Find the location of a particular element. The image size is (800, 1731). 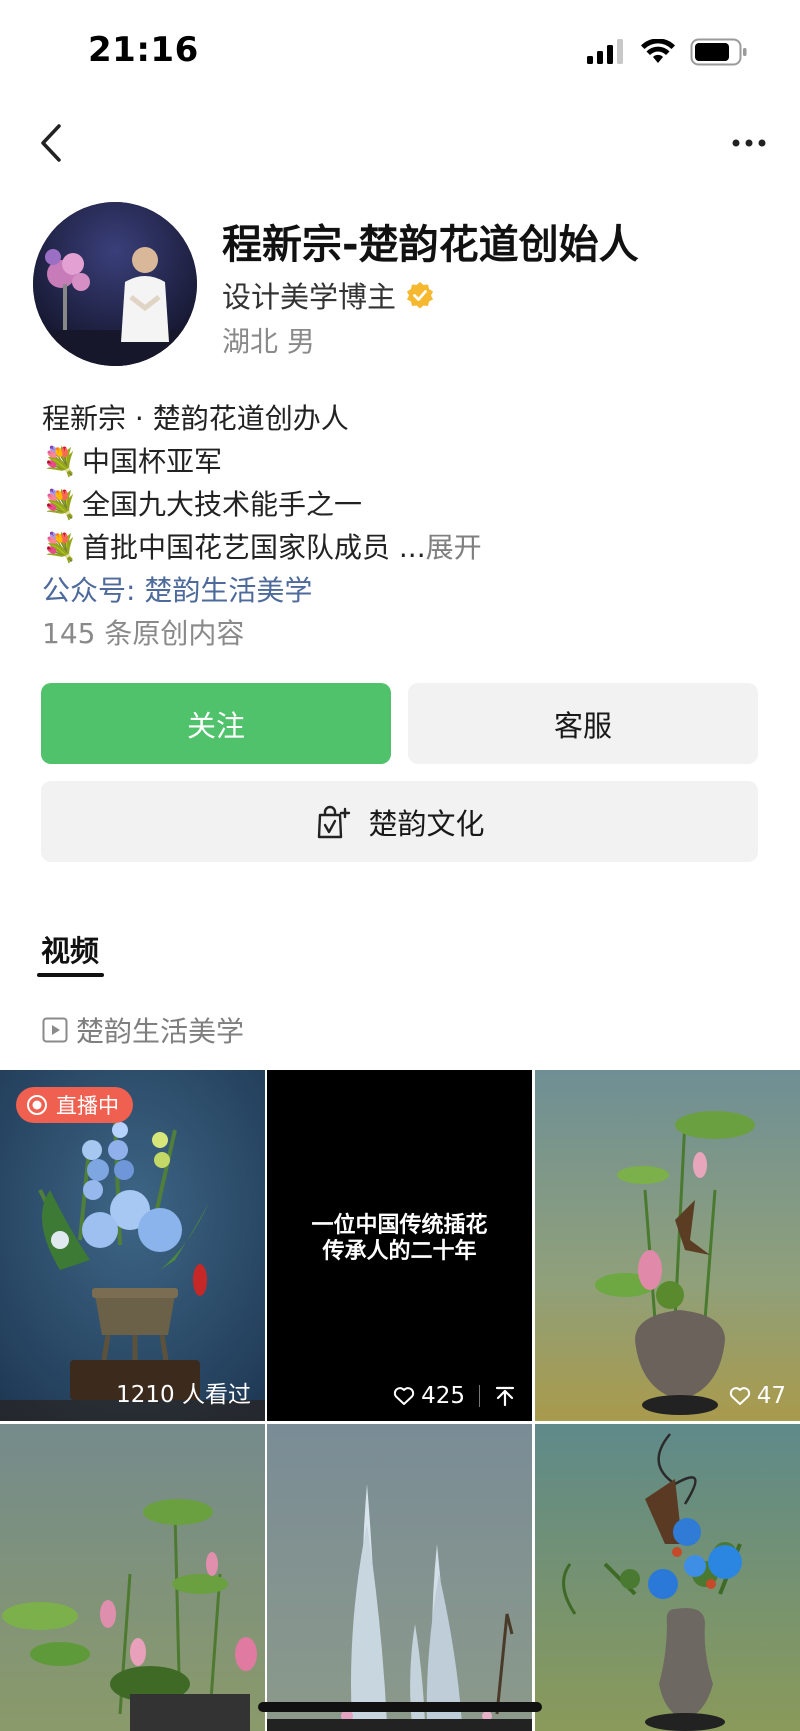

live-badge-label: 直播中 is located at coordinates (87, 1106).